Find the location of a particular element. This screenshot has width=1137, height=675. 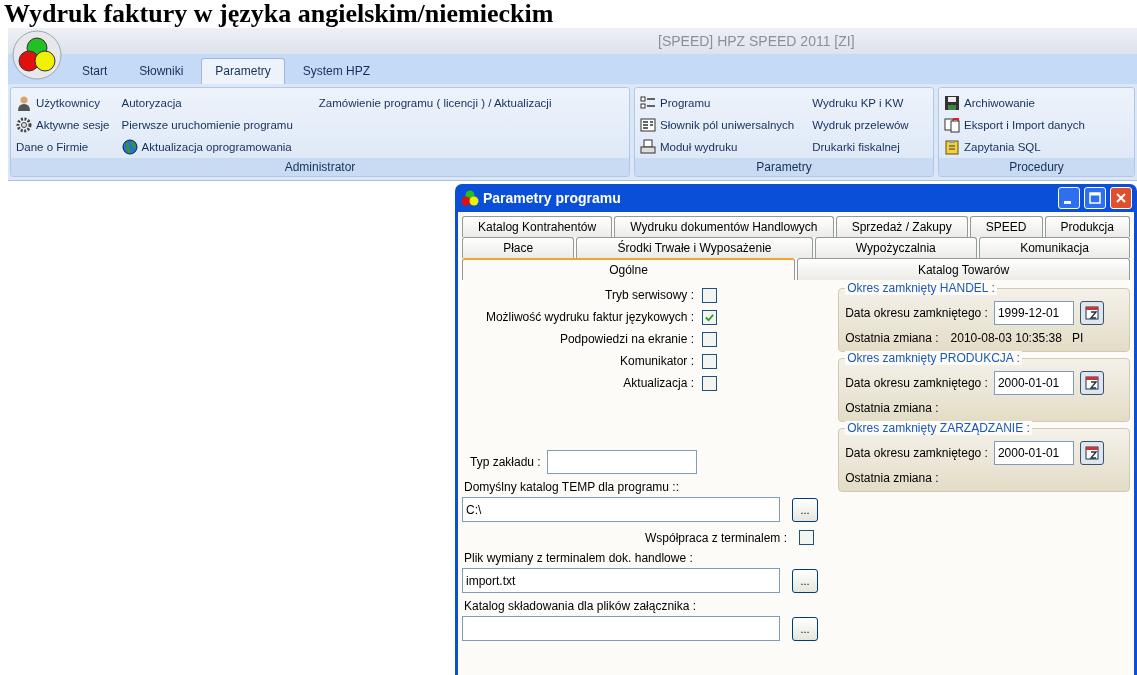

last-change-value: 2010-08-03 10:35:38 PI is located at coordinates (1017, 339).